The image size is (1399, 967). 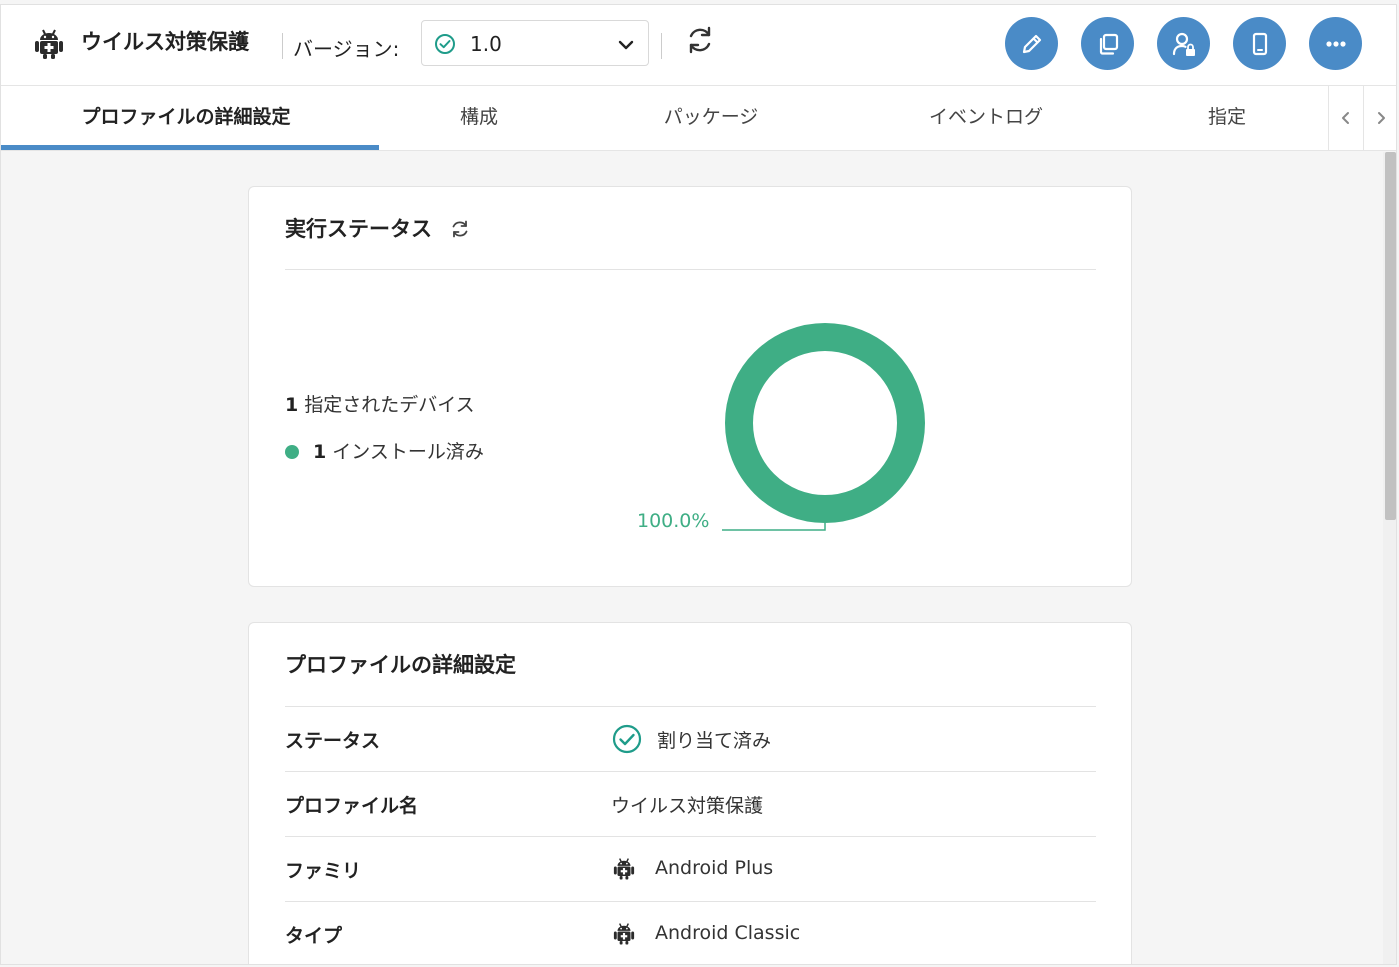 I want to click on type-row-value: Android Classic, so click(x=705, y=933).